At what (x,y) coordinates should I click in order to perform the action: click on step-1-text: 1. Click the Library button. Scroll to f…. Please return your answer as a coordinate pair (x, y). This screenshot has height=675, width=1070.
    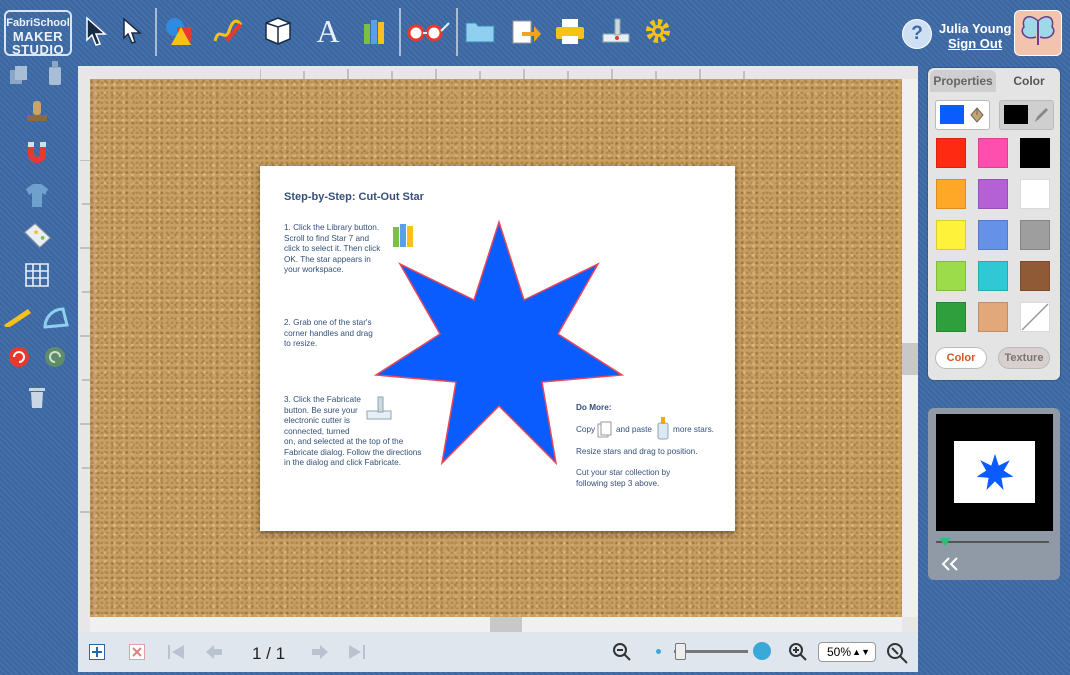
    Looking at the image, I should click on (332, 249).